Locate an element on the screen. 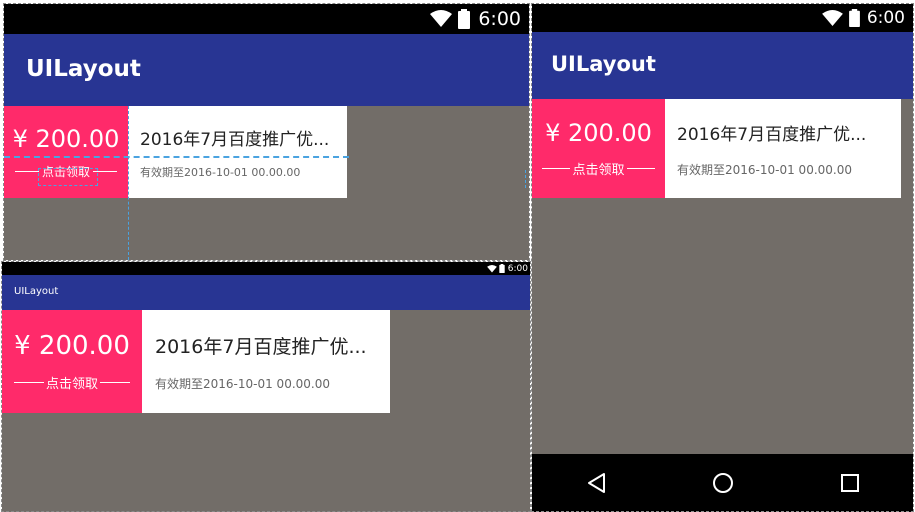 The height and width of the screenshot is (512, 915). recents-icon is located at coordinates (849, 483).